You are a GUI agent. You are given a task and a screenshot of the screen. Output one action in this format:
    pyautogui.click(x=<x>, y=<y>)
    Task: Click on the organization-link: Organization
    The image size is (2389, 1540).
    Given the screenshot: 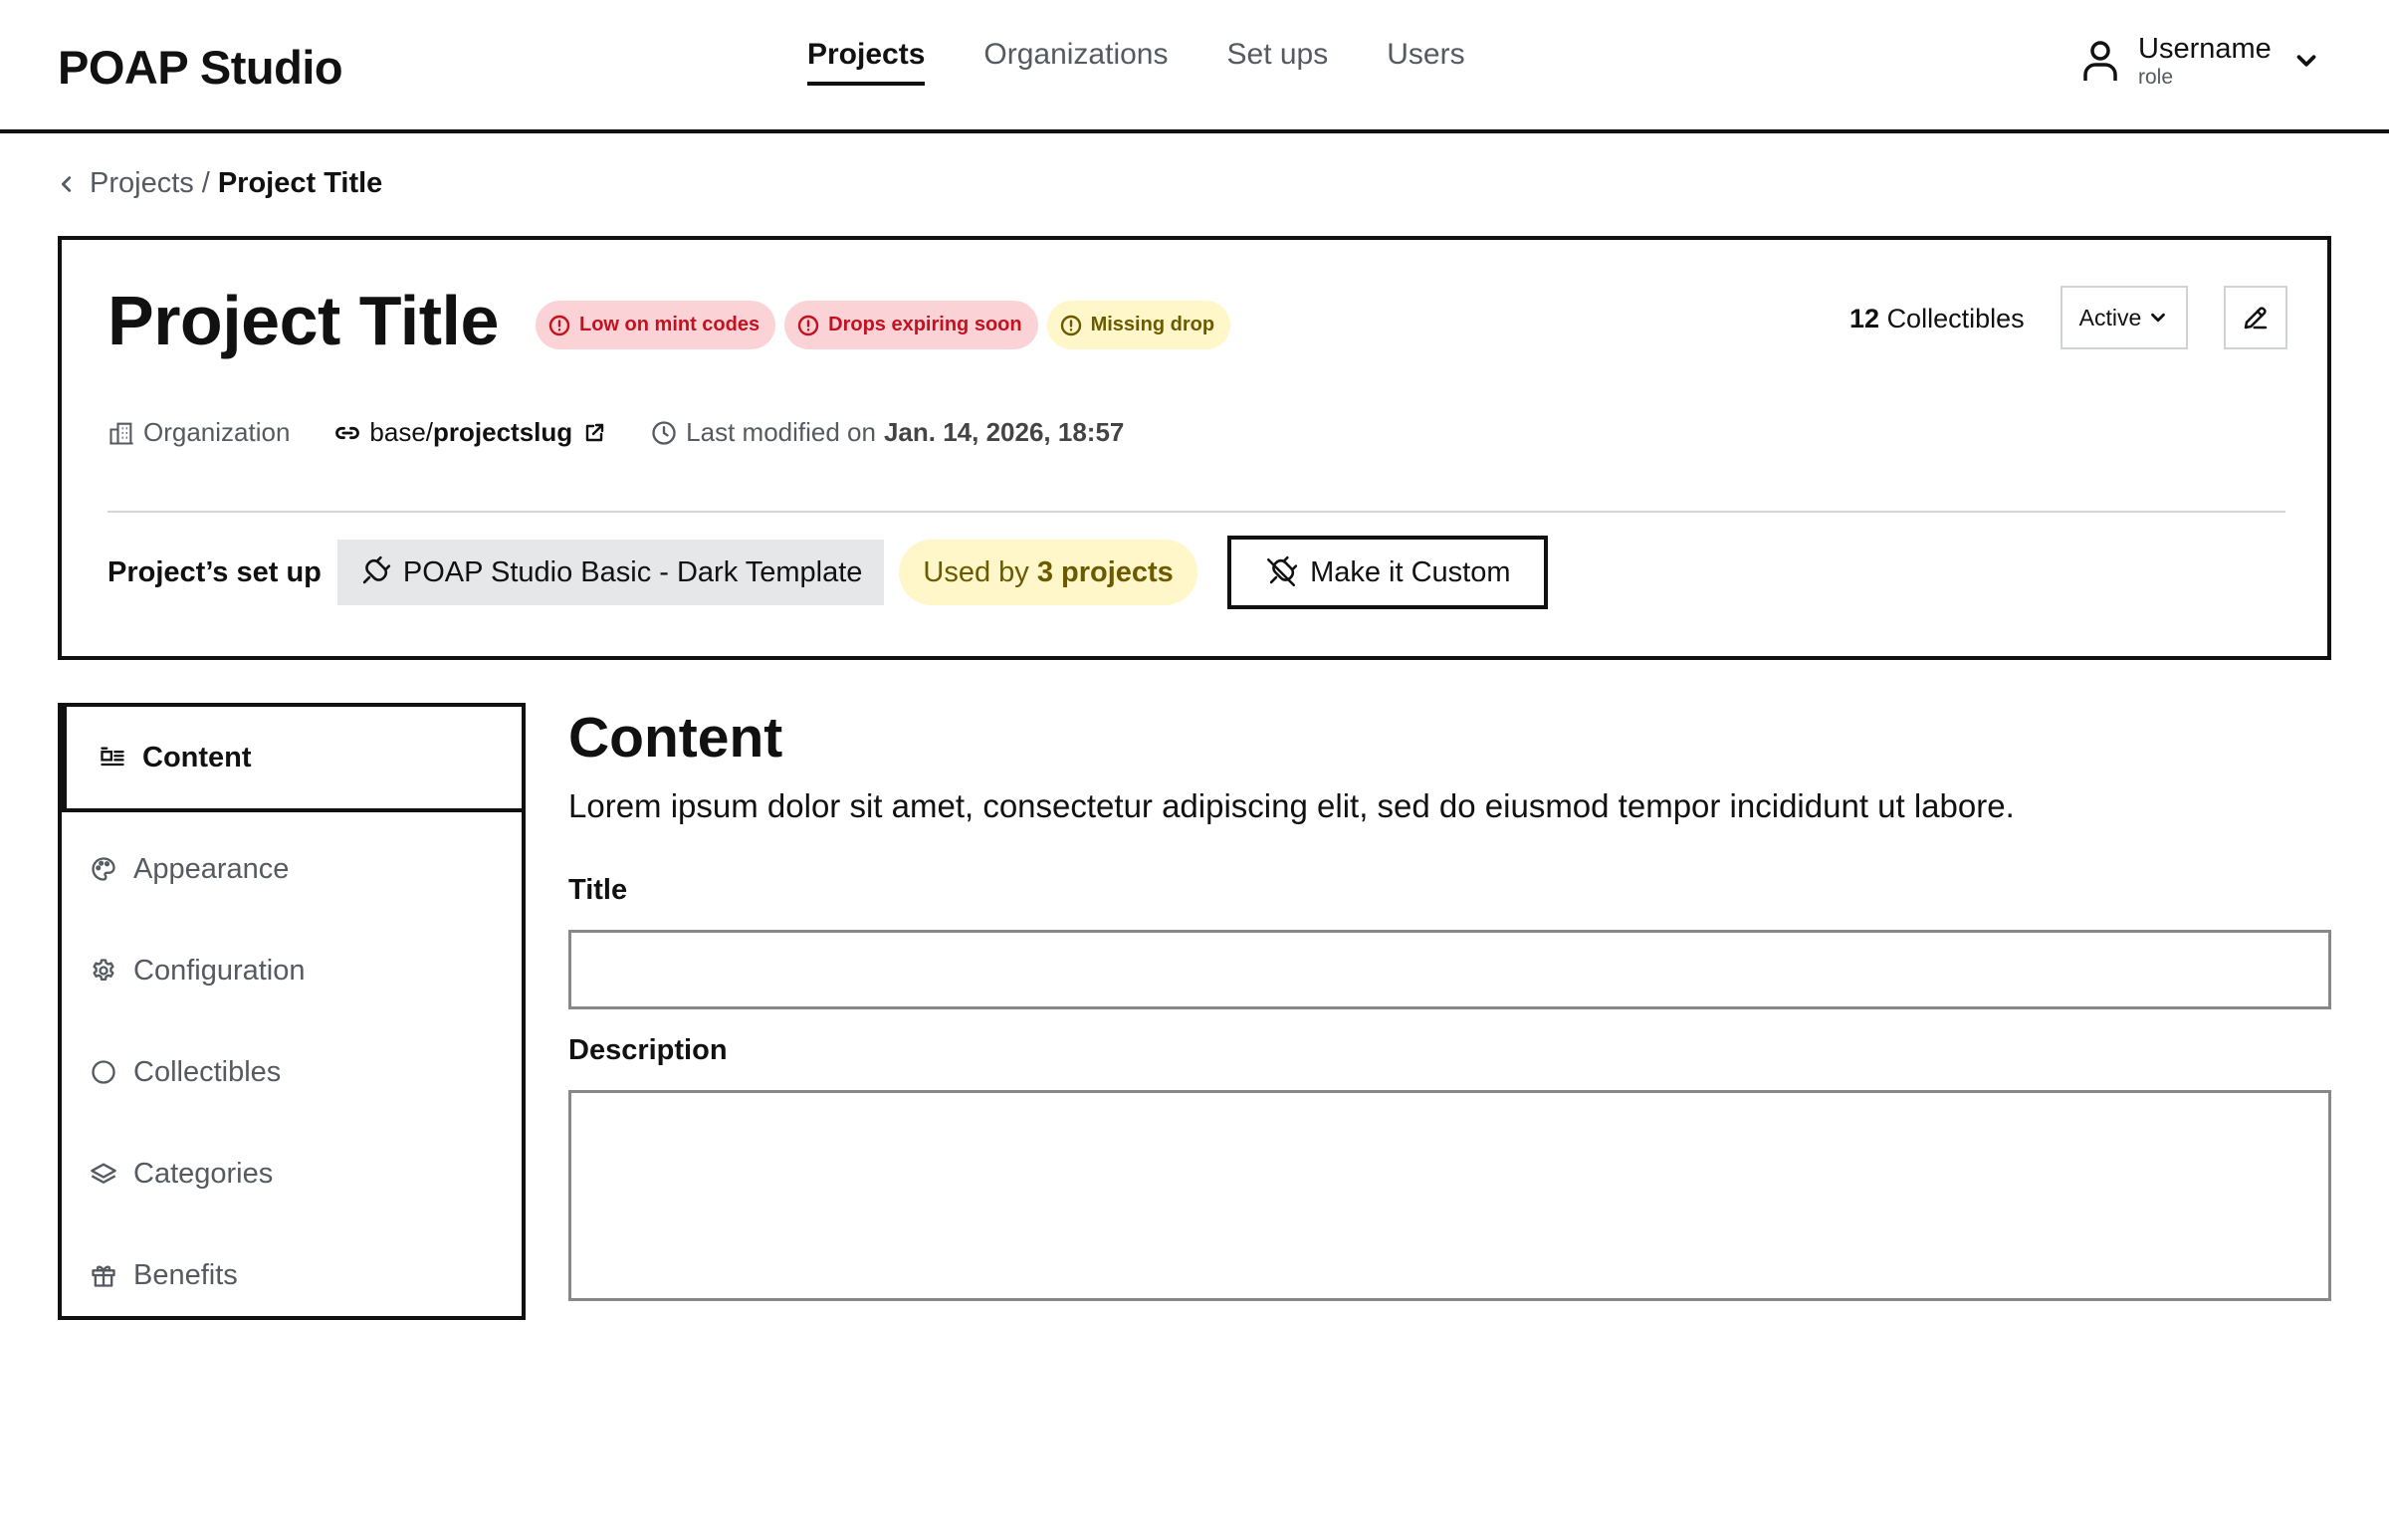 What is the action you would take?
    pyautogui.click(x=199, y=433)
    